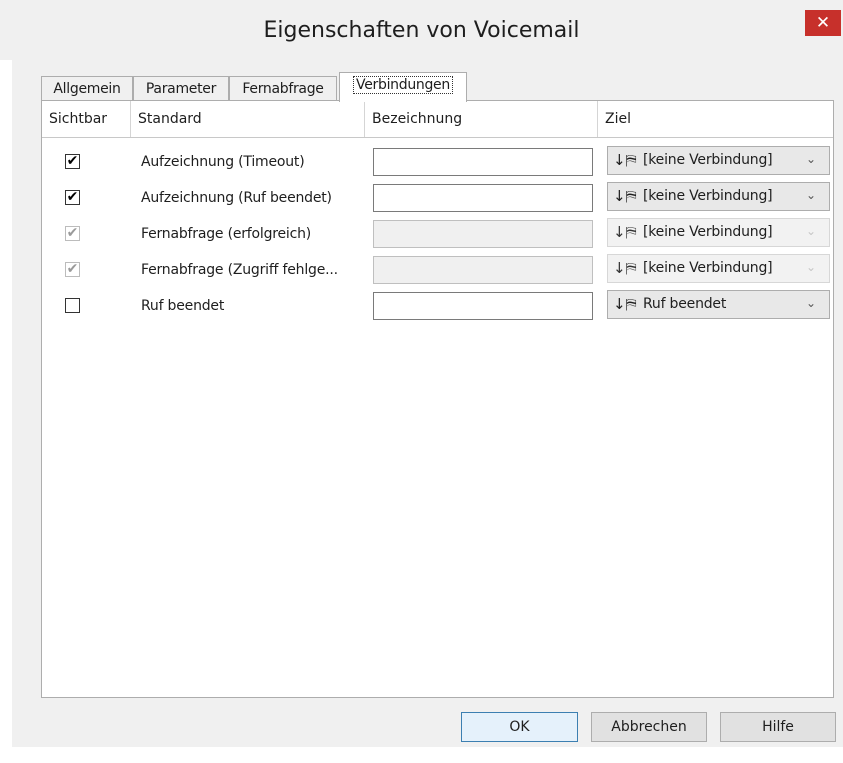  I want to click on table-row: Ruf beendet ↓⛿ Ruf beendet ⌄, so click(437, 305).